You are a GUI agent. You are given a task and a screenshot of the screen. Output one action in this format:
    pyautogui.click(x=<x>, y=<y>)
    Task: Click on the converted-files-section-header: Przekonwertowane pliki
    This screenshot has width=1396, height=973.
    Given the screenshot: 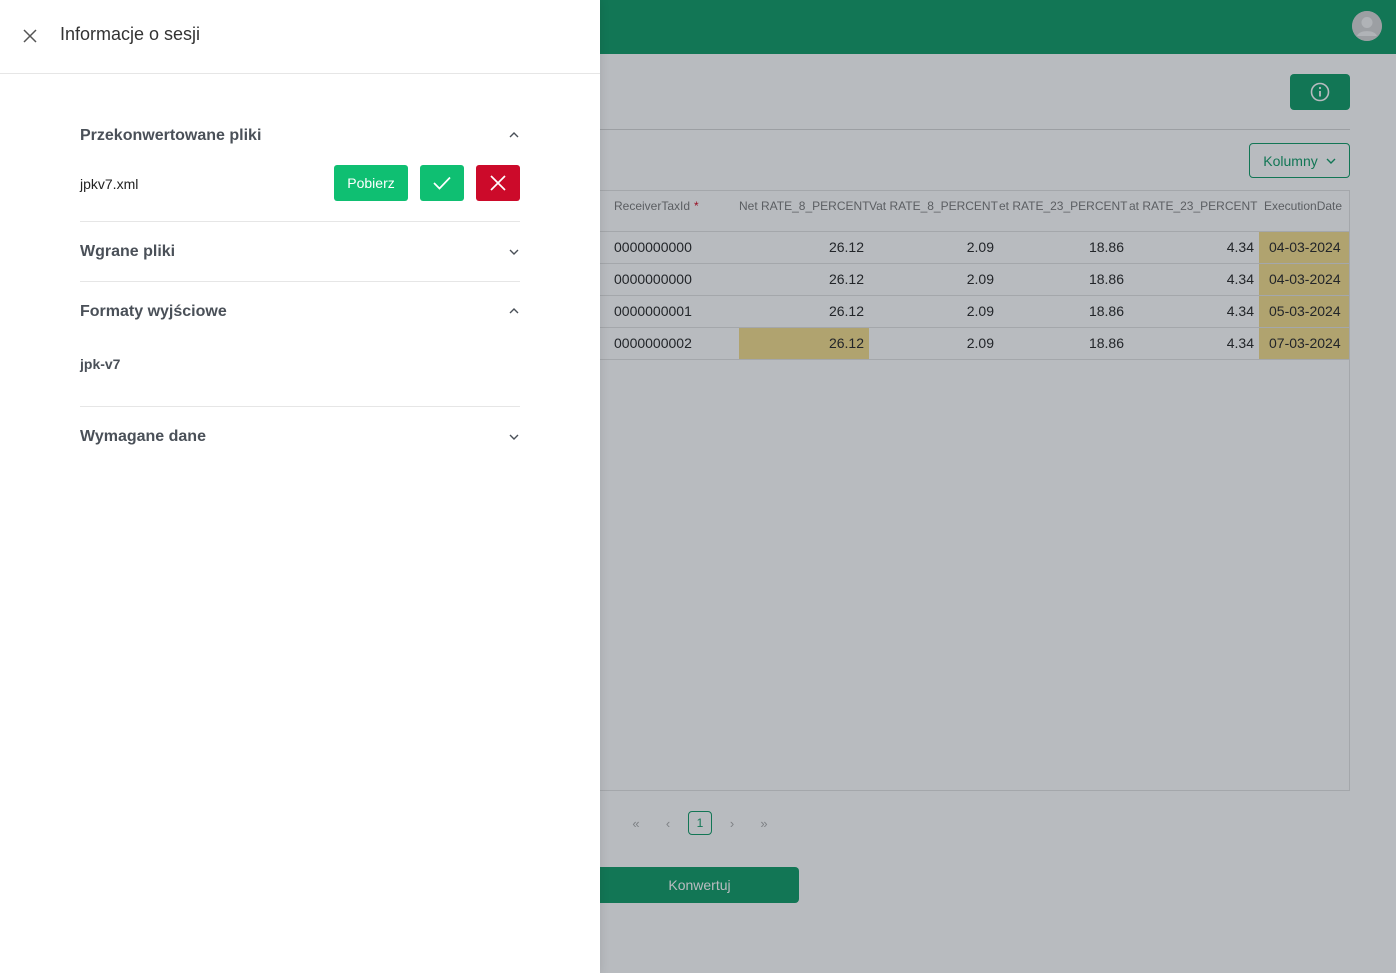 What is the action you would take?
    pyautogui.click(x=300, y=136)
    